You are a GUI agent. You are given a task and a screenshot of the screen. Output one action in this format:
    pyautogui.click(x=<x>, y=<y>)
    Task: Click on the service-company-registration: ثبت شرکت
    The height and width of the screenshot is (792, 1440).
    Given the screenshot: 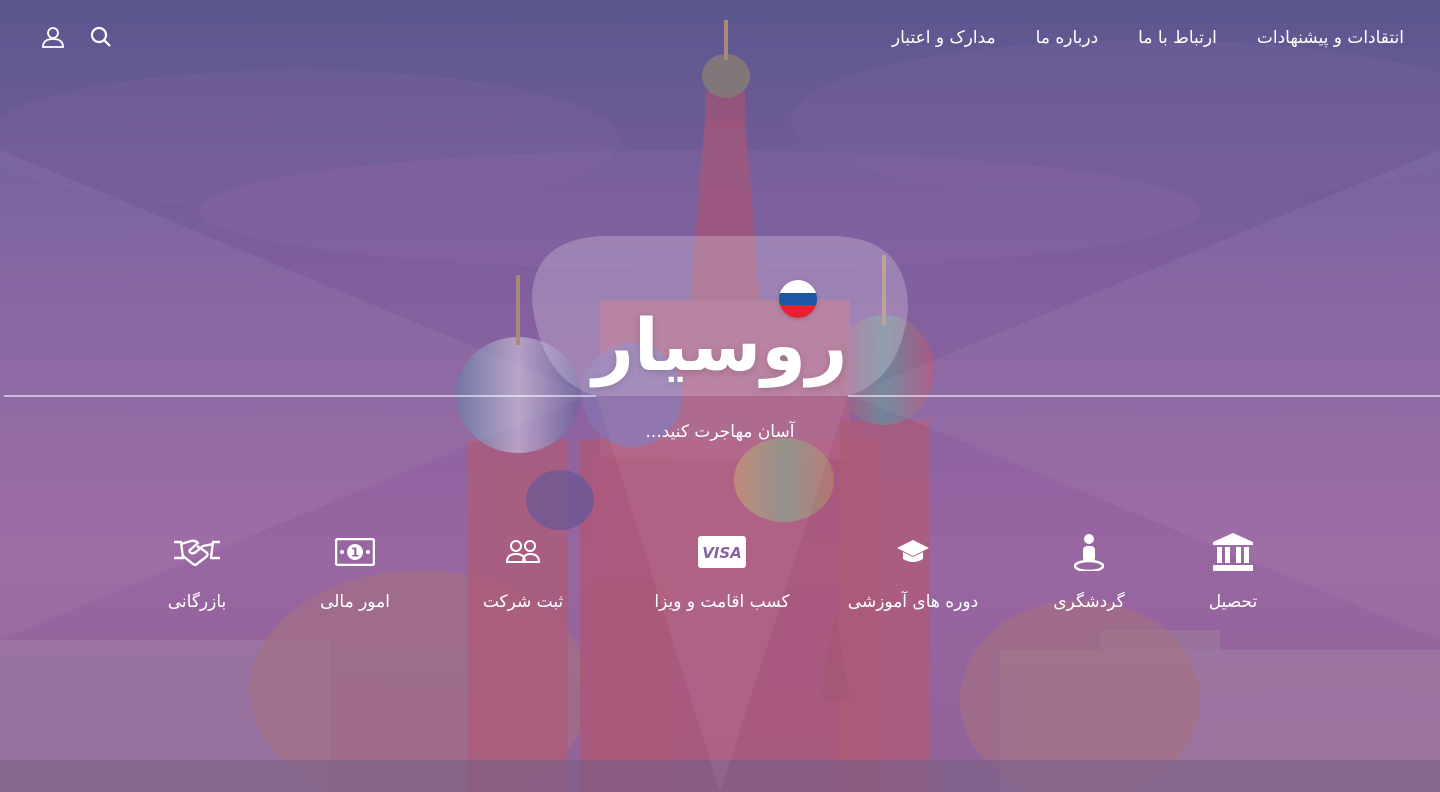 What is the action you would take?
    pyautogui.click(x=523, y=572)
    